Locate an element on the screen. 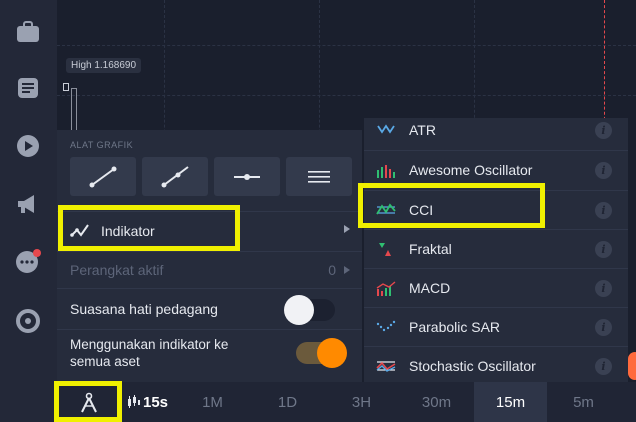  macd-icon is located at coordinates (386, 288).